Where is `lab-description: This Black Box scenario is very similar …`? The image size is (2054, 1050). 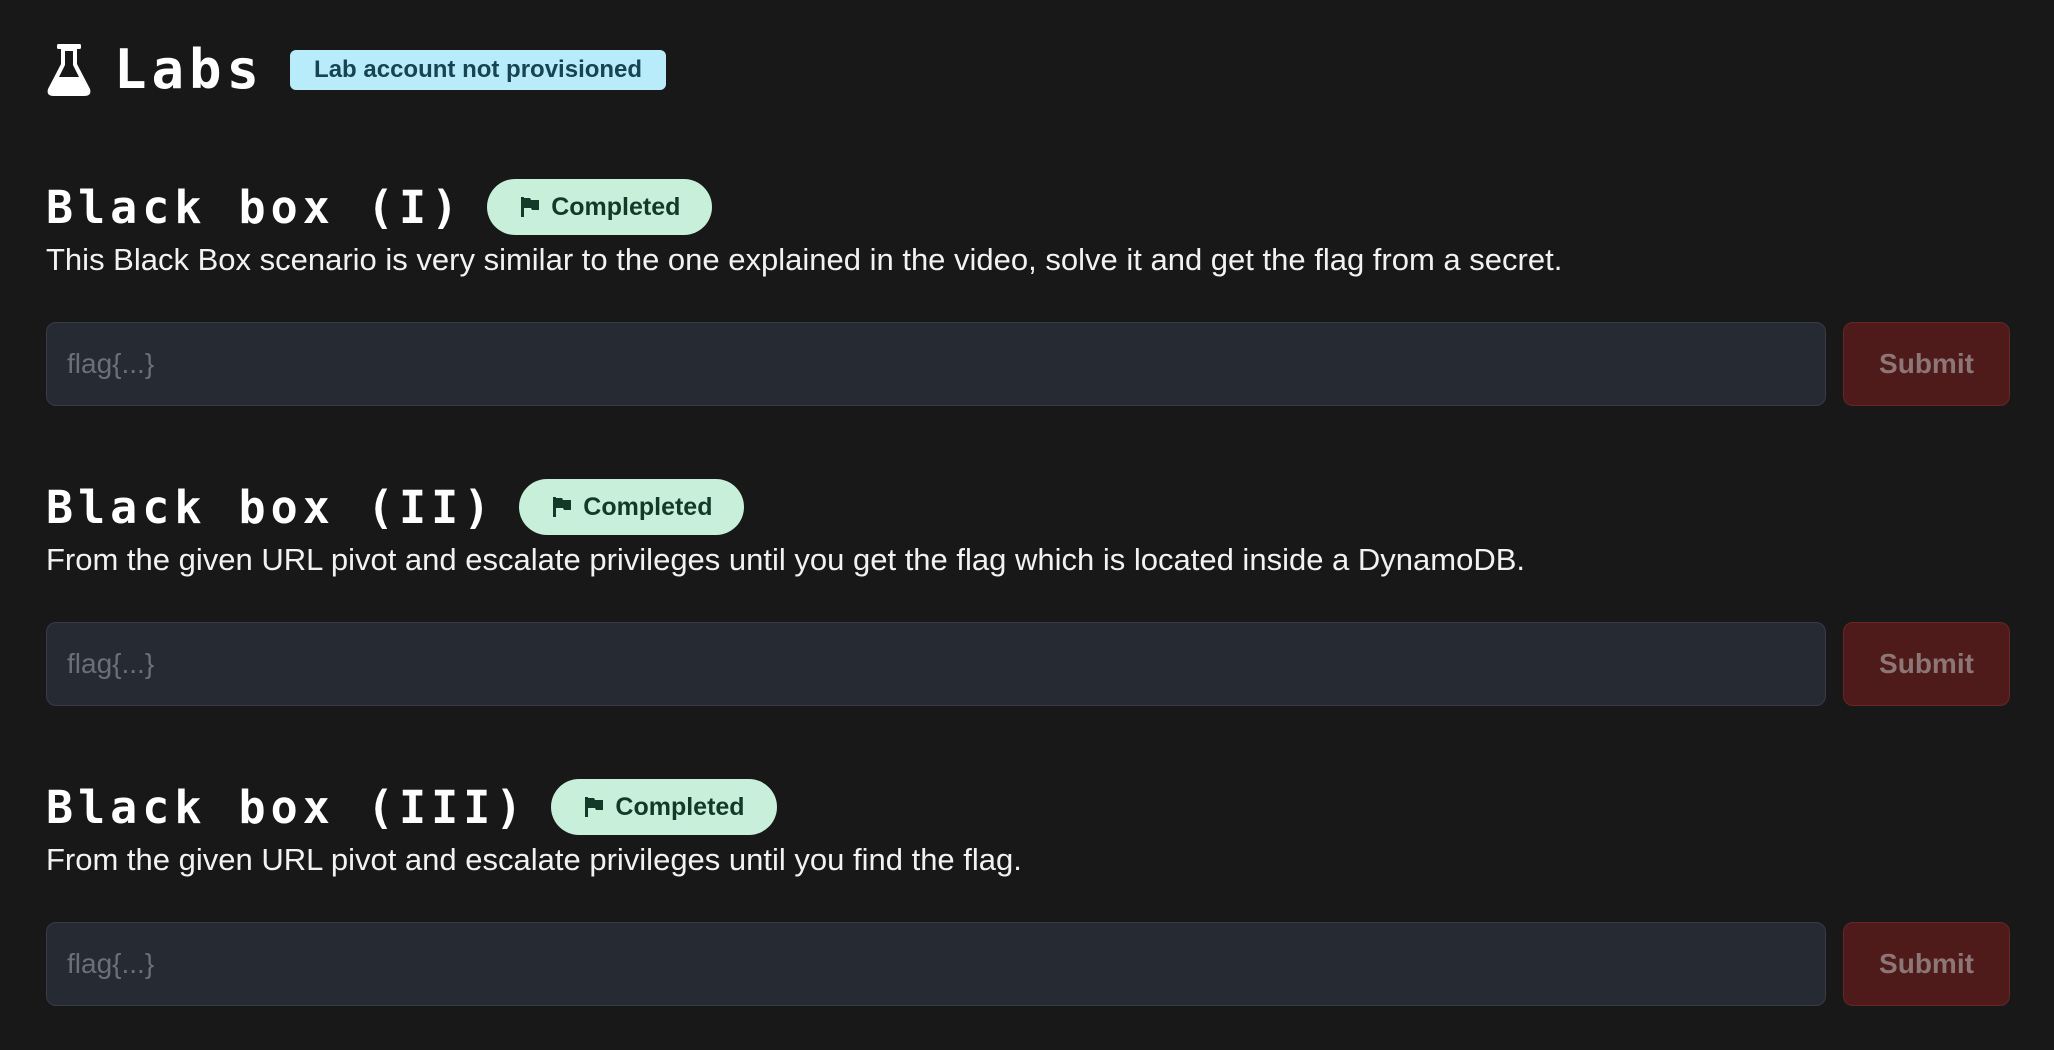
lab-description: This Black Box scenario is very similar … is located at coordinates (804, 259).